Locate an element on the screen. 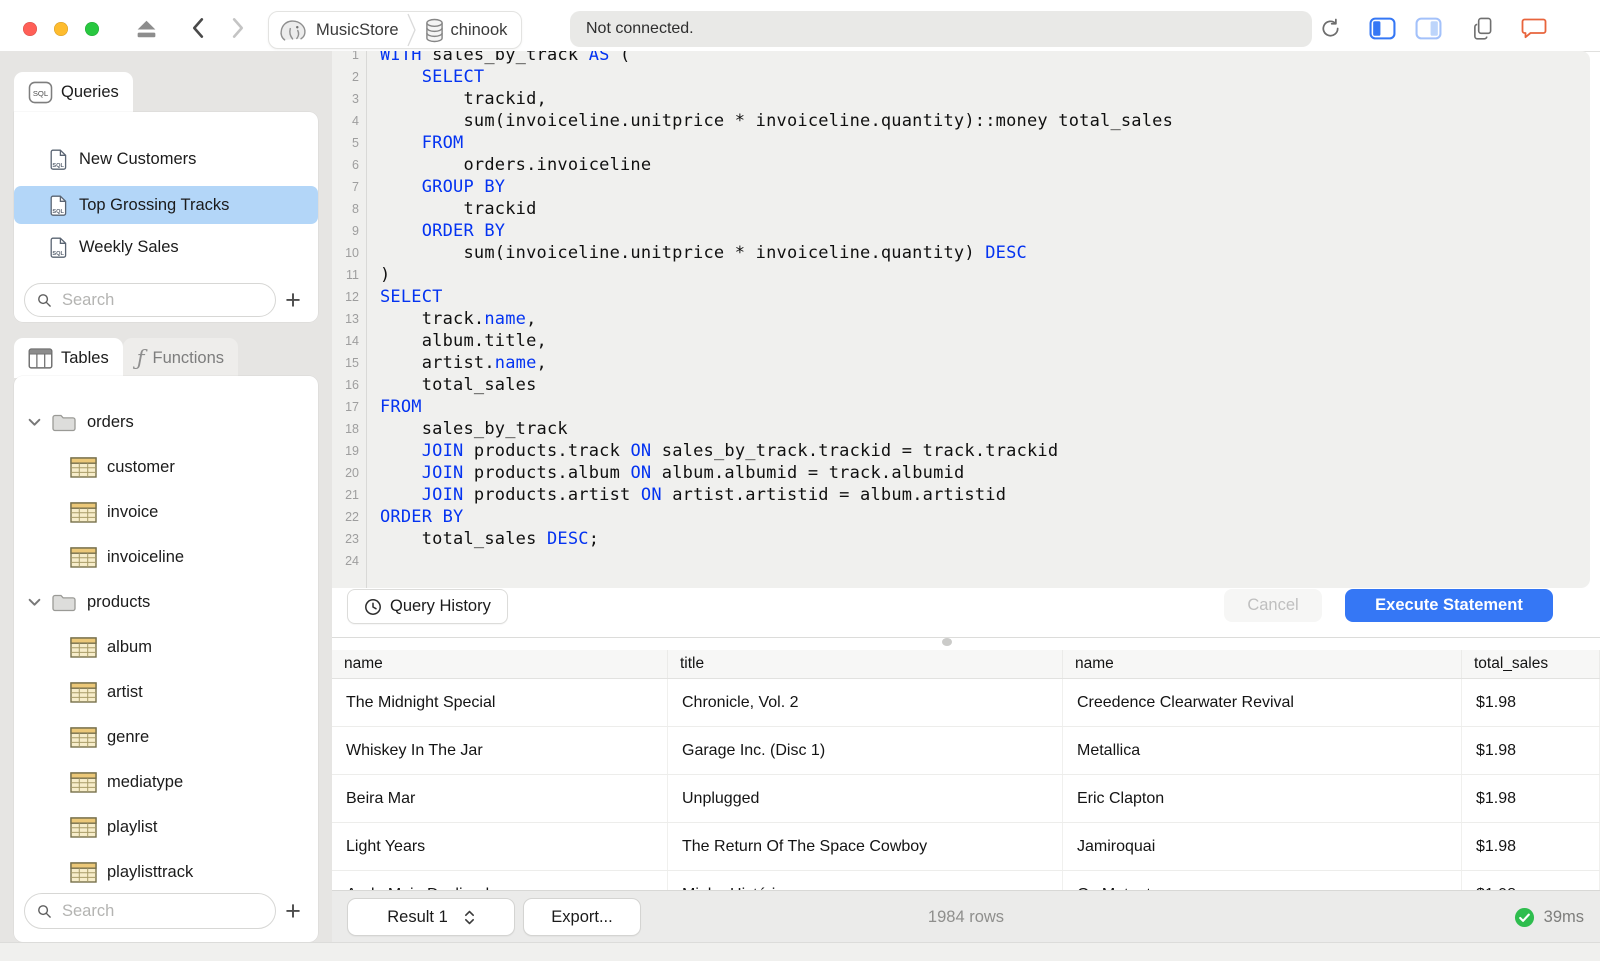 This screenshot has height=961, width=1600. line-number: 3 is located at coordinates (355, 99).